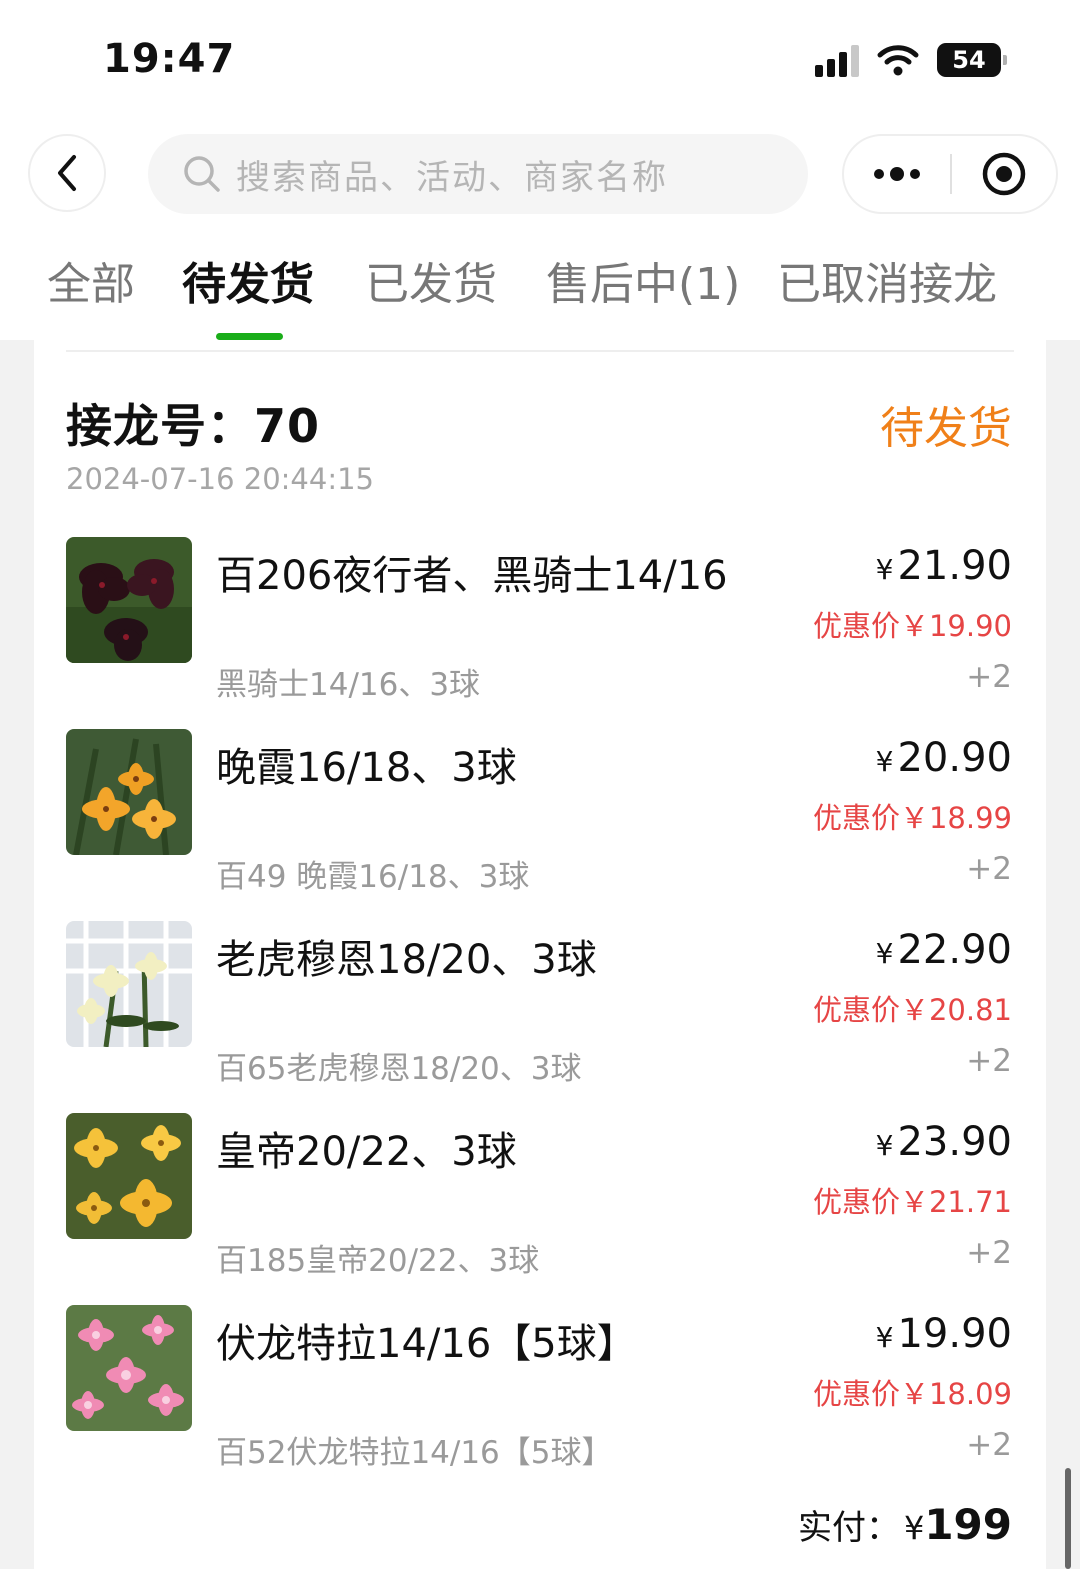  Describe the element at coordinates (348, 685) in the screenshot. I see `product-spec: 黑骑士14/16、3球` at that location.